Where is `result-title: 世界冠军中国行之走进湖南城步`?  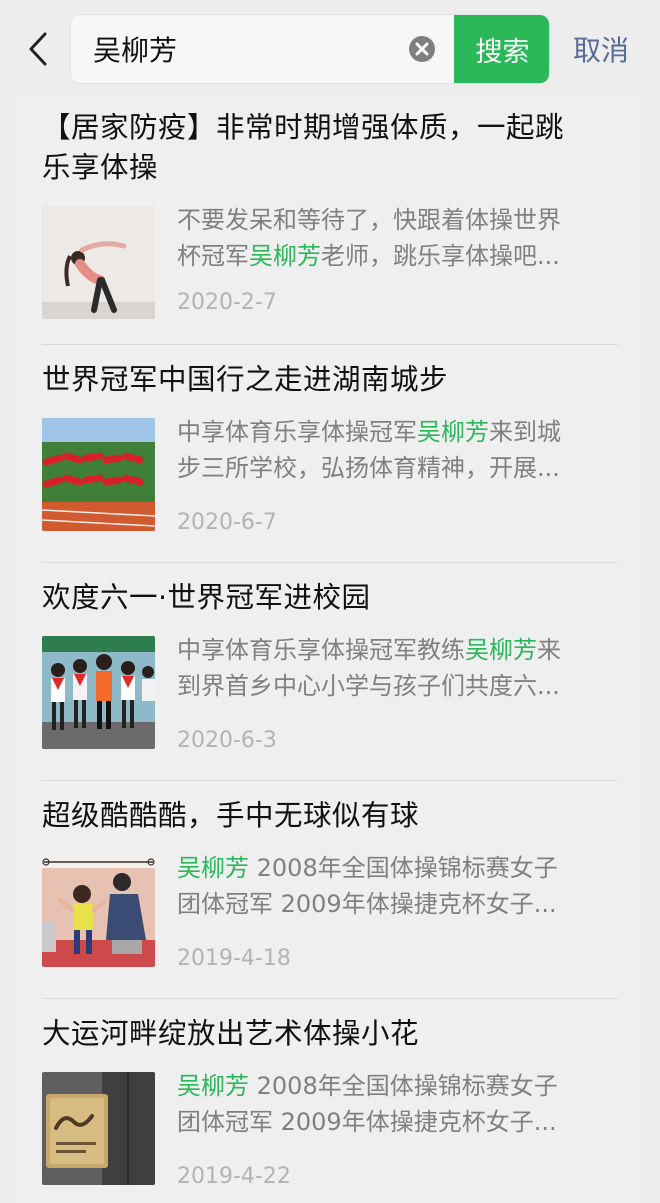 result-title: 世界冠军中国行之走进湖南城步 is located at coordinates (332, 380).